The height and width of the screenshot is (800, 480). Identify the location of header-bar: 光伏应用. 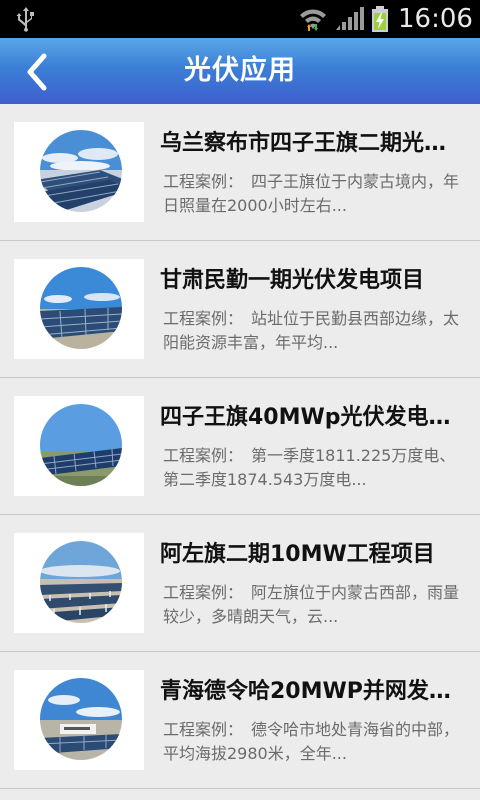
(240, 71).